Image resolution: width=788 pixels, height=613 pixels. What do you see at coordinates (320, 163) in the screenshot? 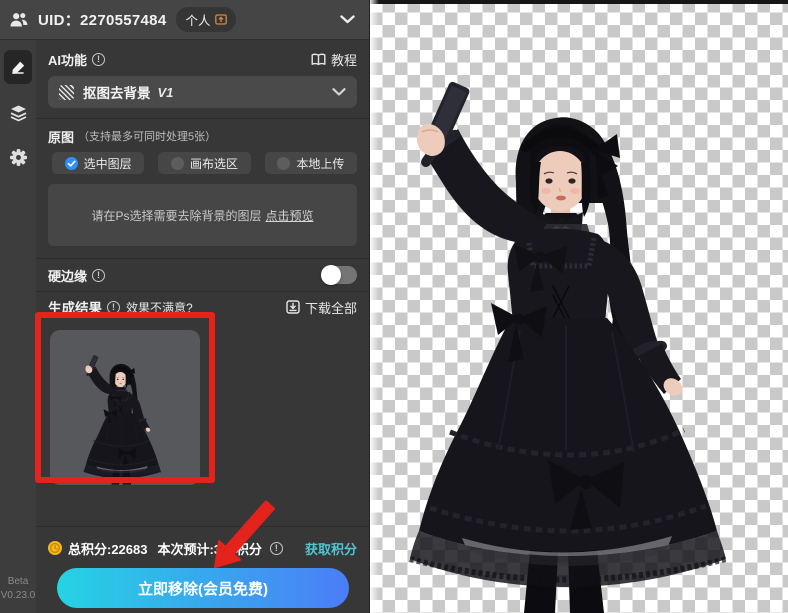
I see `option-label: 本地上传` at bounding box center [320, 163].